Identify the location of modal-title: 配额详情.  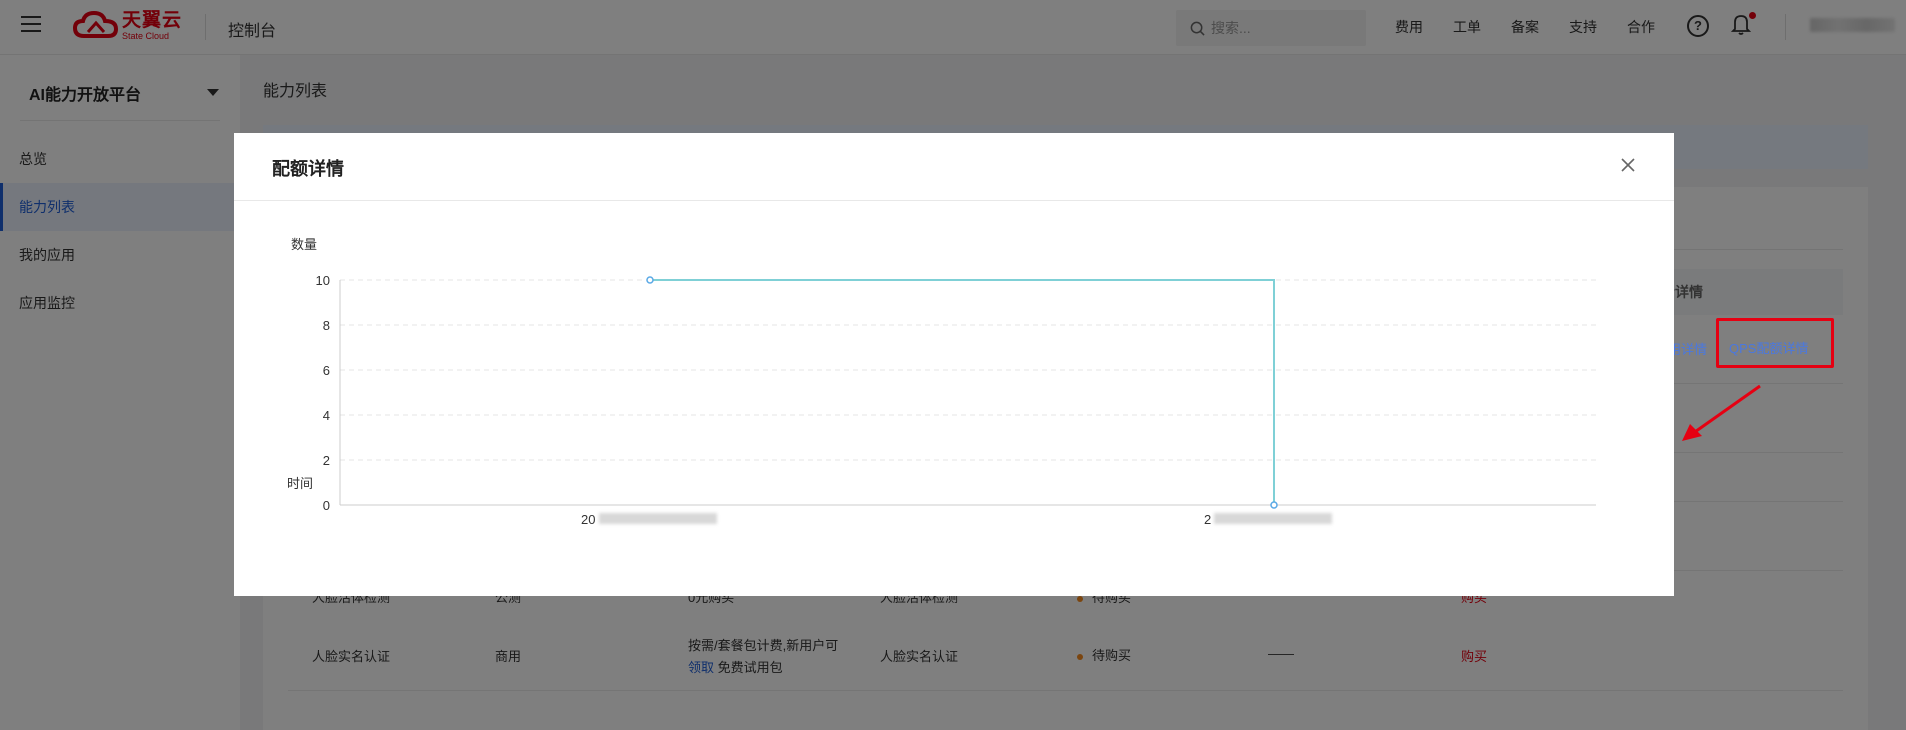
(308, 169).